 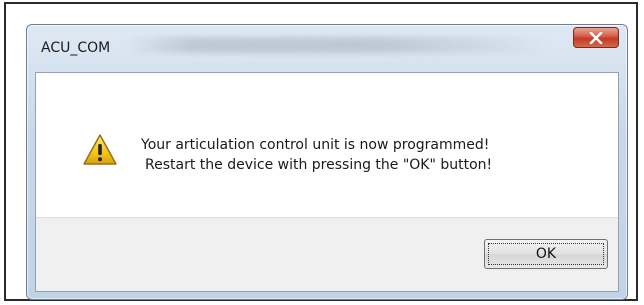 What do you see at coordinates (100, 149) in the screenshot?
I see `warning-icon` at bounding box center [100, 149].